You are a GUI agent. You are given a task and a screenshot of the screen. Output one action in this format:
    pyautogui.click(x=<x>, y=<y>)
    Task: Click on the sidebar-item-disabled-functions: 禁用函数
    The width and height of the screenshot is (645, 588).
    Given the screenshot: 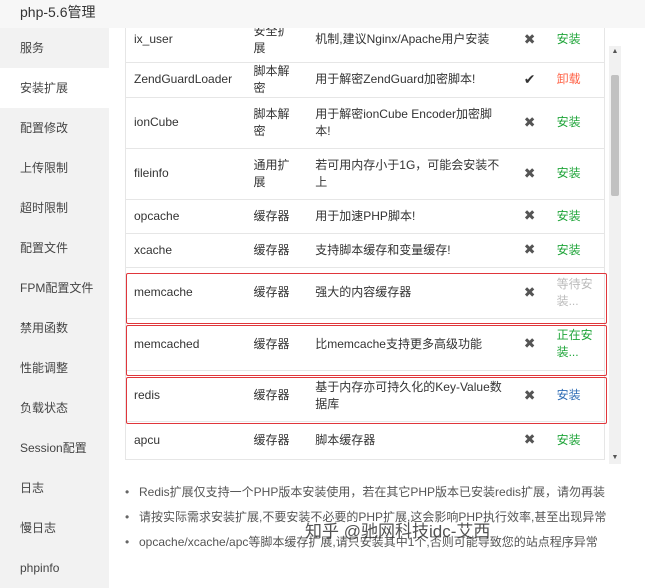 What is the action you would take?
    pyautogui.click(x=54, y=328)
    